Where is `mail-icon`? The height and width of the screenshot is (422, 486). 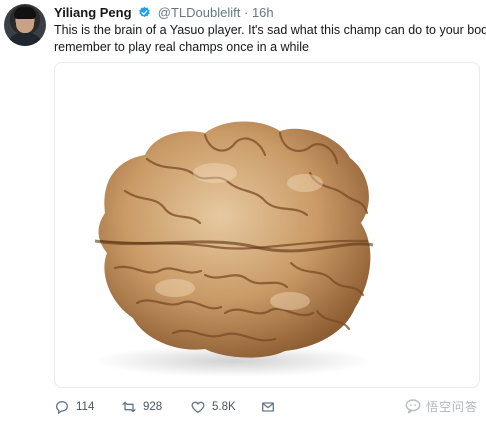 mail-icon is located at coordinates (268, 407).